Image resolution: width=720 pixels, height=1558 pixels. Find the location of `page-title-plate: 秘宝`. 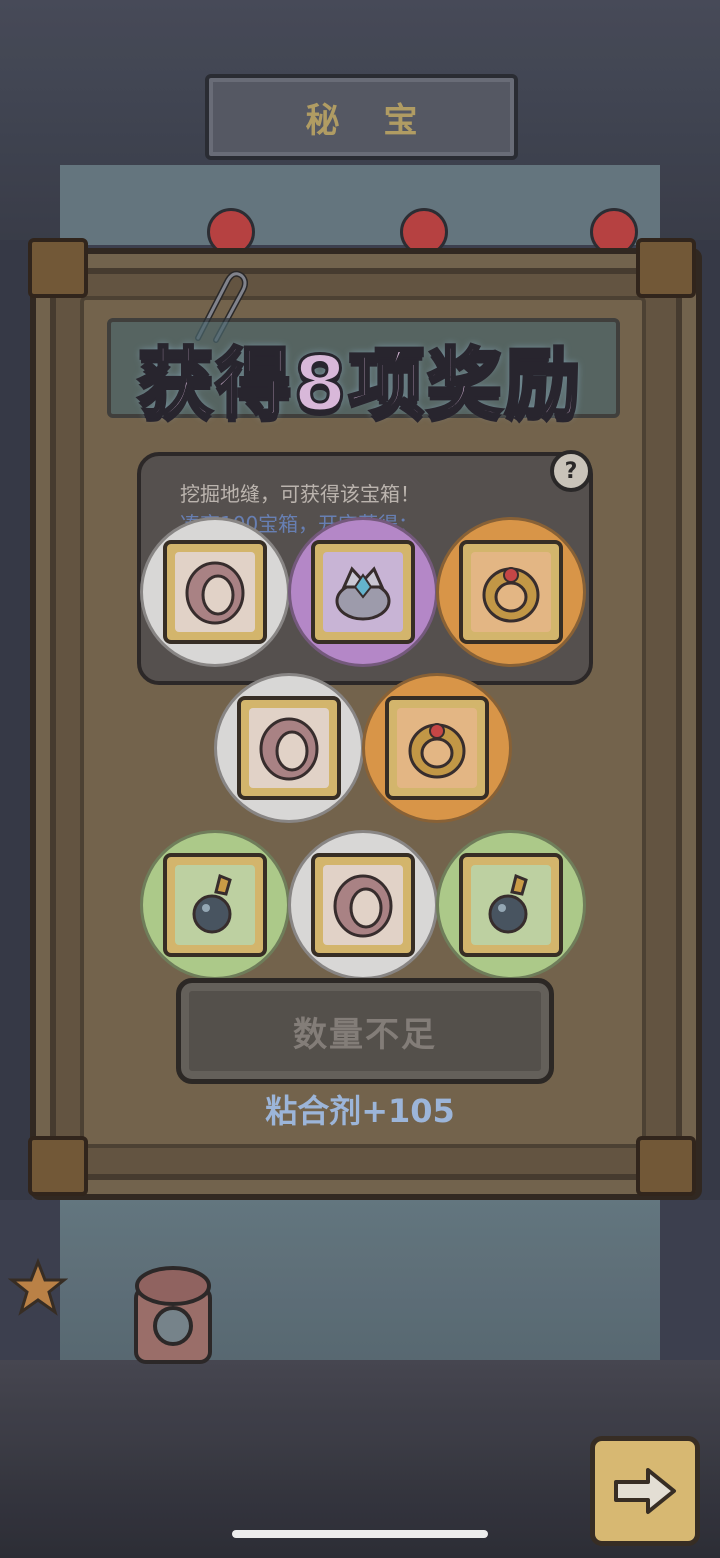

page-title-plate: 秘宝 is located at coordinates (361, 117).